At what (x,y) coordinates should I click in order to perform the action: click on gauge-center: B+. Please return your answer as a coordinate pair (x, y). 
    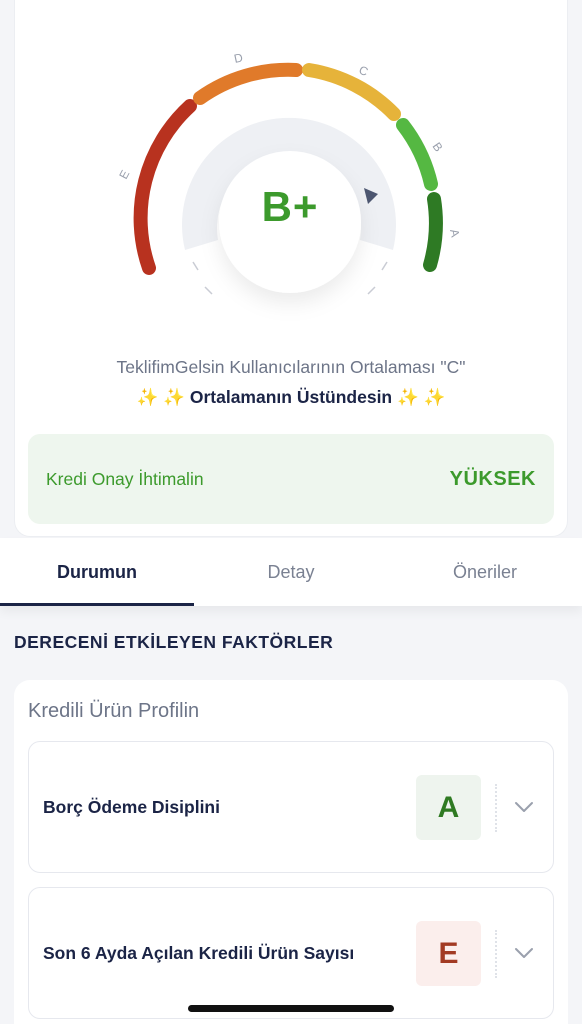
    Looking at the image, I should click on (290, 207).